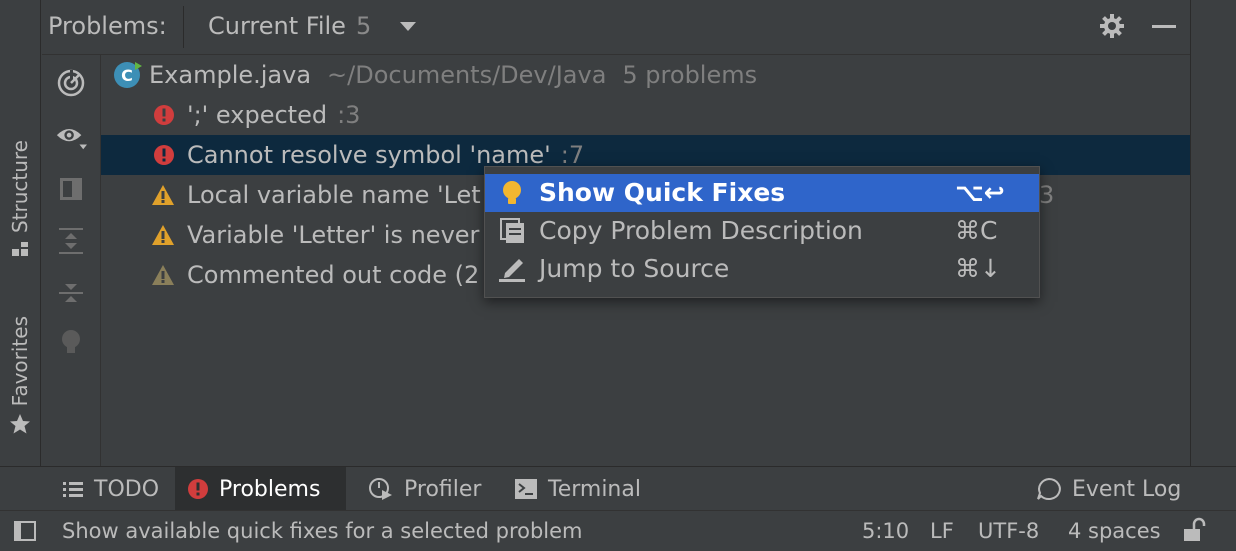  Describe the element at coordinates (163, 275) in the screenshot. I see `weak-warning-icon` at that location.